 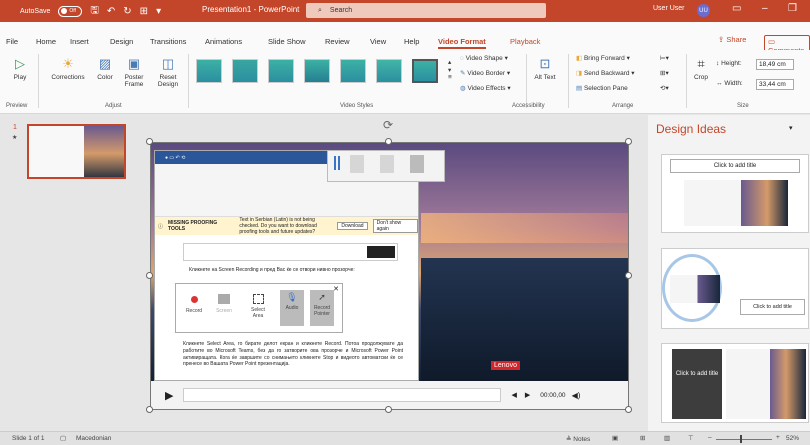 What do you see at coordinates (287, 41) in the screenshot?
I see `tab-slide-show: Slide Show` at bounding box center [287, 41].